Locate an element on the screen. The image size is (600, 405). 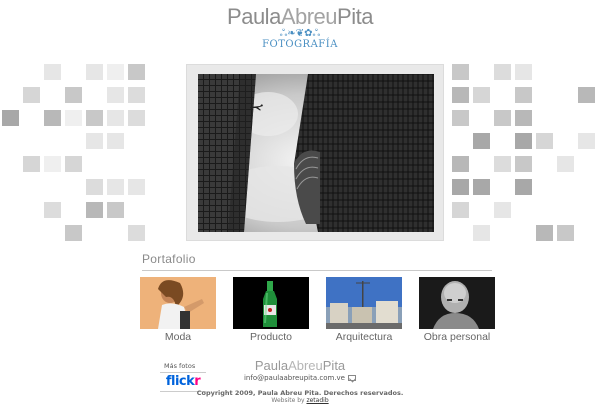
thumb-arquitectura is located at coordinates (364, 303).